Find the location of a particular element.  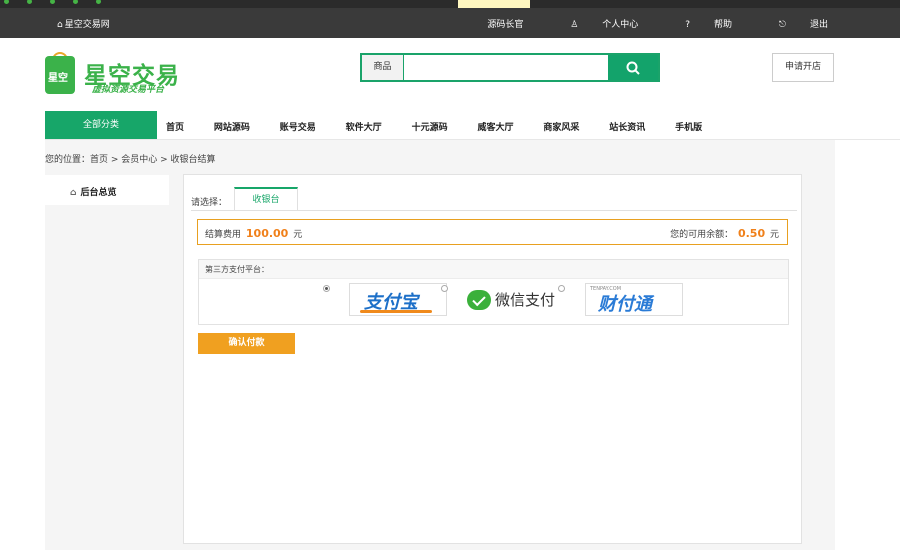

tab-divider is located at coordinates (494, 210).